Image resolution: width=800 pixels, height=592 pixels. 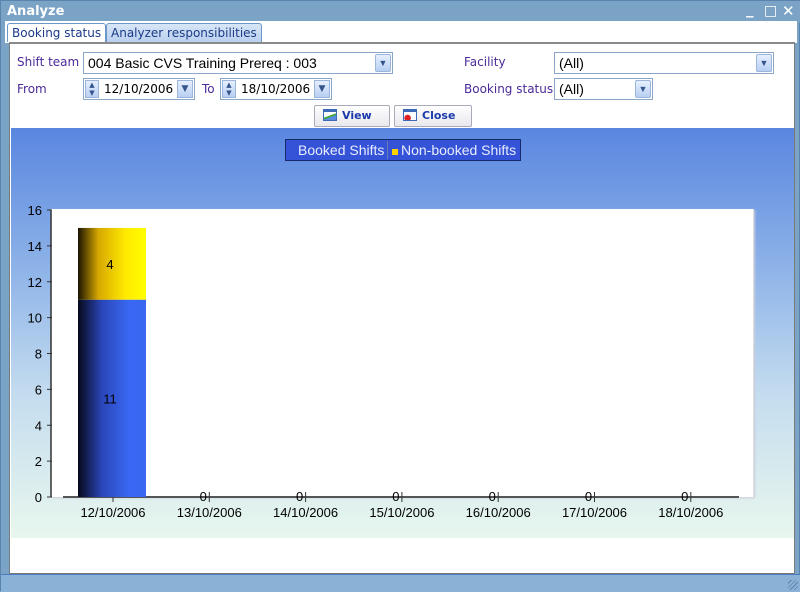 I want to click on x-tick-label: 17/10/2006, so click(x=594, y=512).